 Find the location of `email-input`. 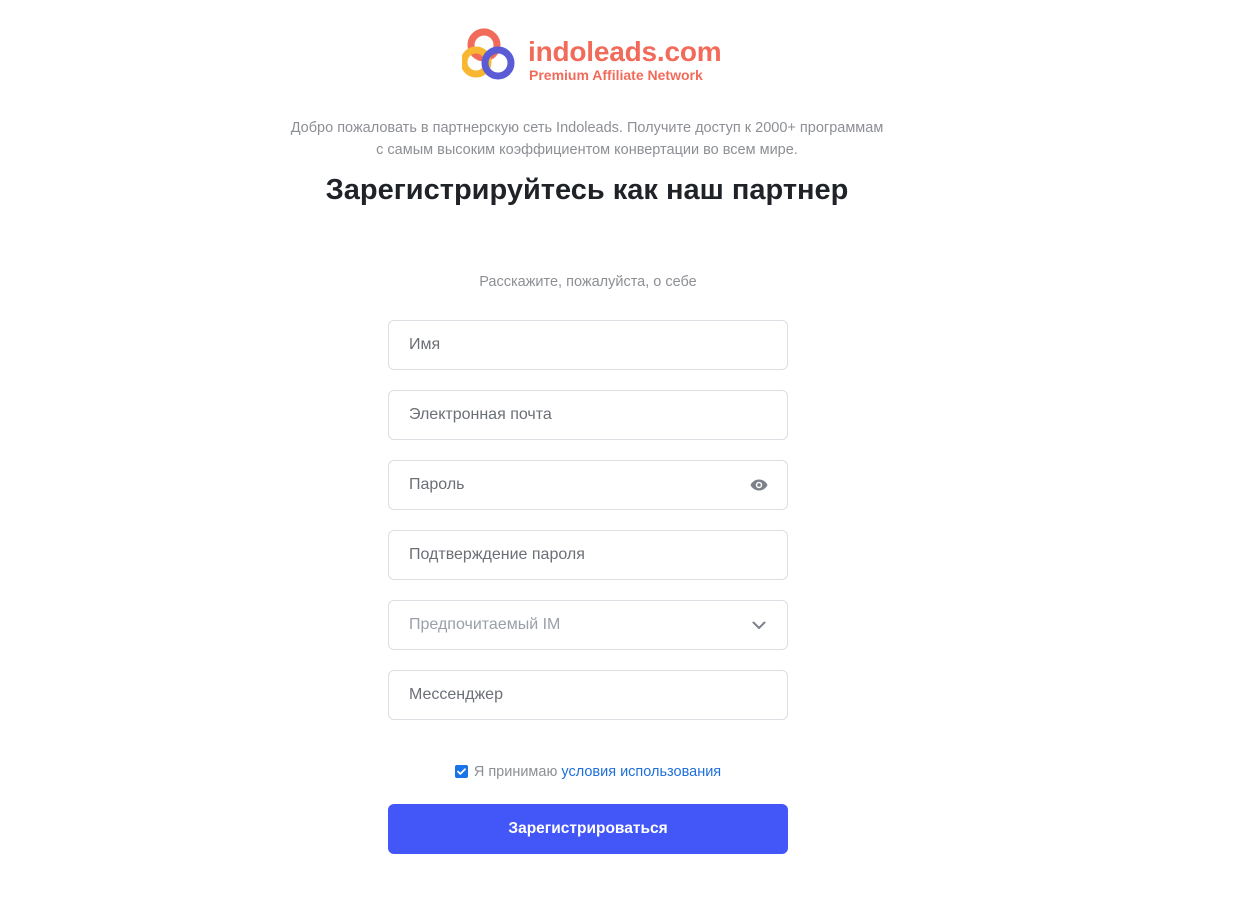

email-input is located at coordinates (588, 415).